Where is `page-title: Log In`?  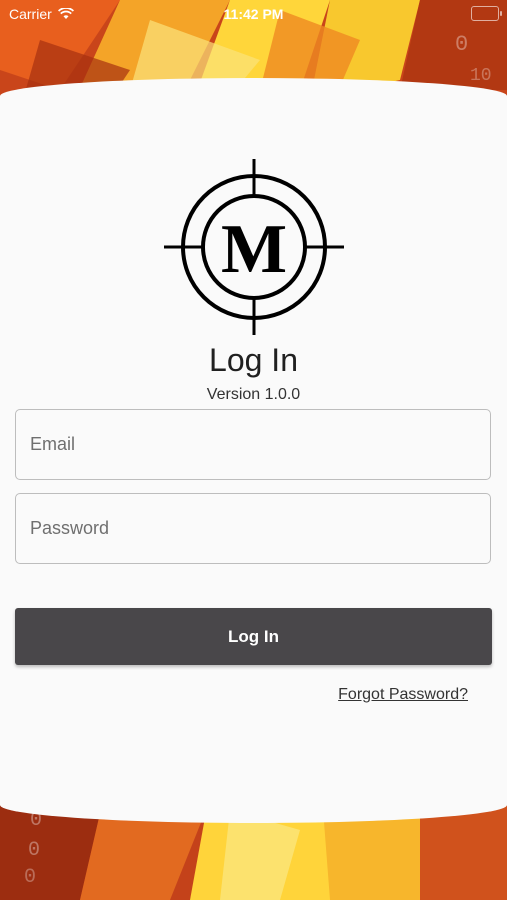
page-title: Log In is located at coordinates (253, 360).